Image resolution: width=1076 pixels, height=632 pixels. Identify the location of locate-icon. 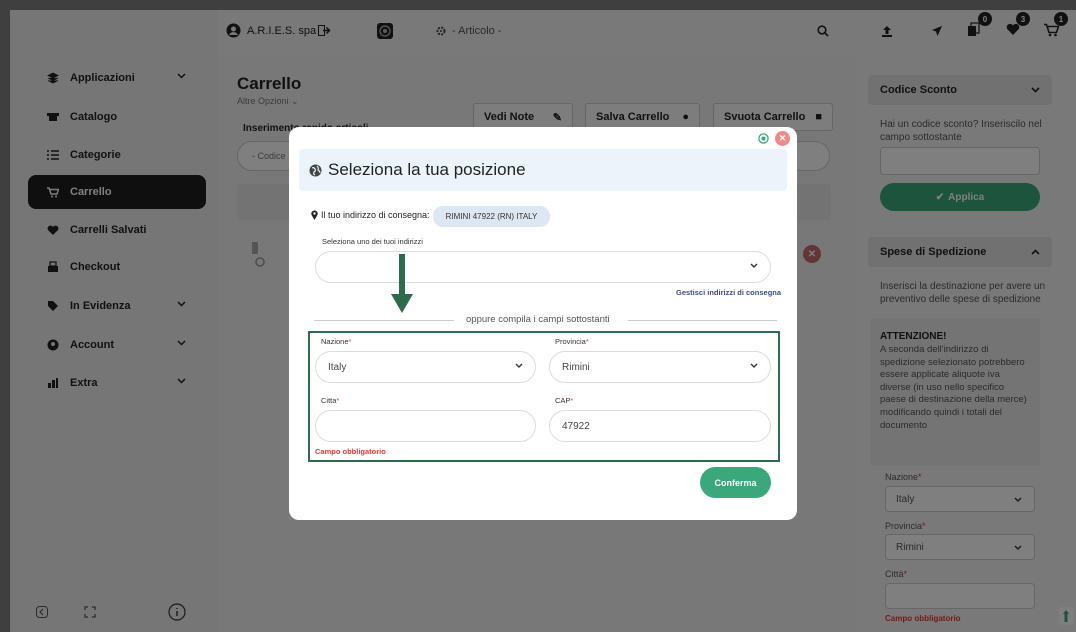
(763, 138).